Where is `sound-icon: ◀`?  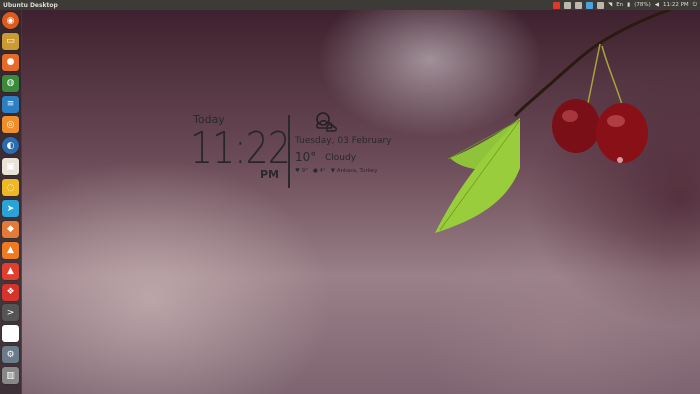 sound-icon: ◀ is located at coordinates (657, 5).